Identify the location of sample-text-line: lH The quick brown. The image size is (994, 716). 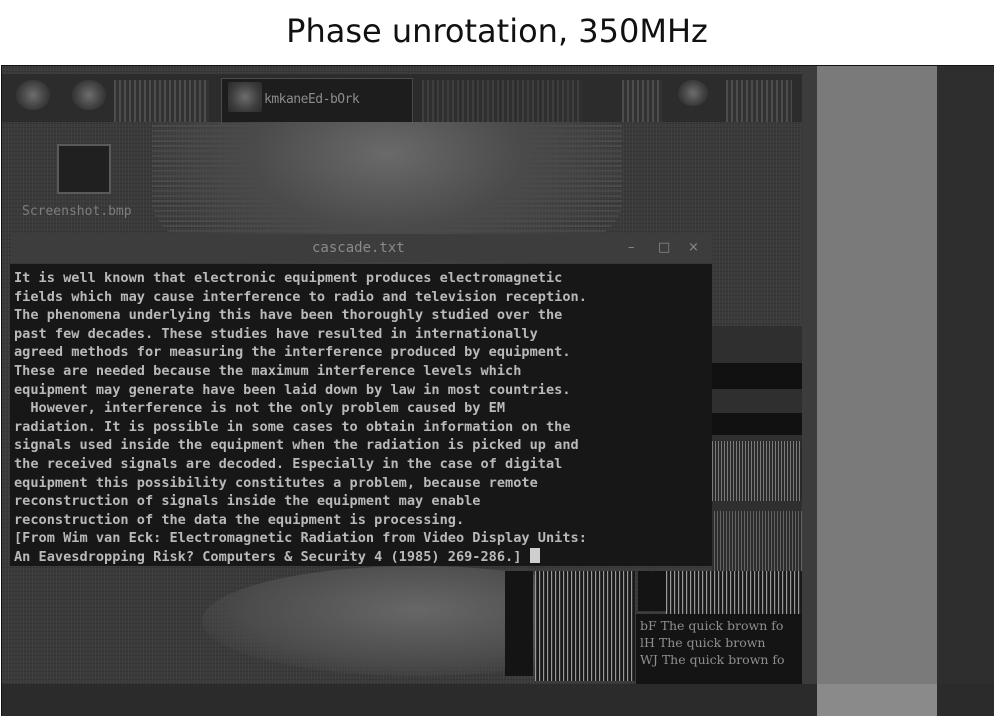
(703, 642).